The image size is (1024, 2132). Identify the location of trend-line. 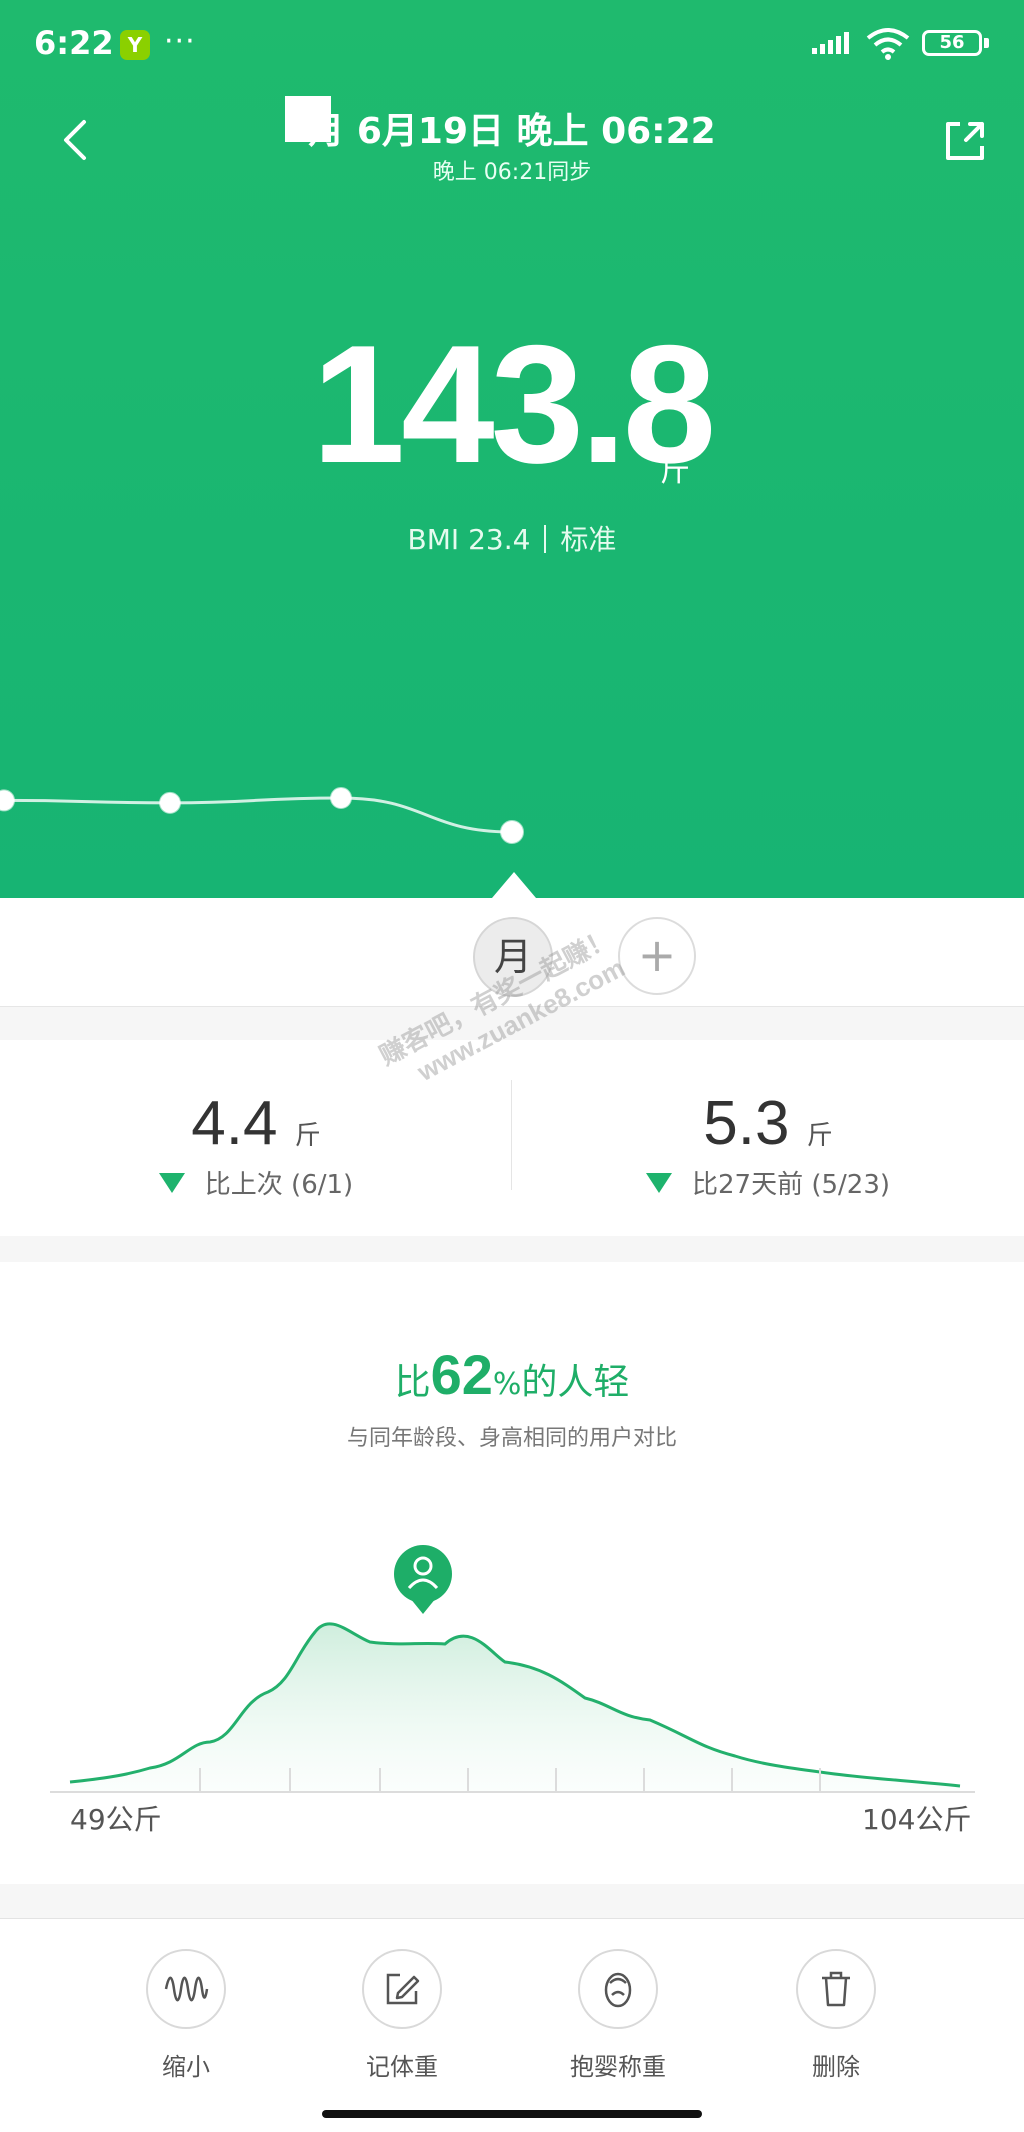
(258, 815).